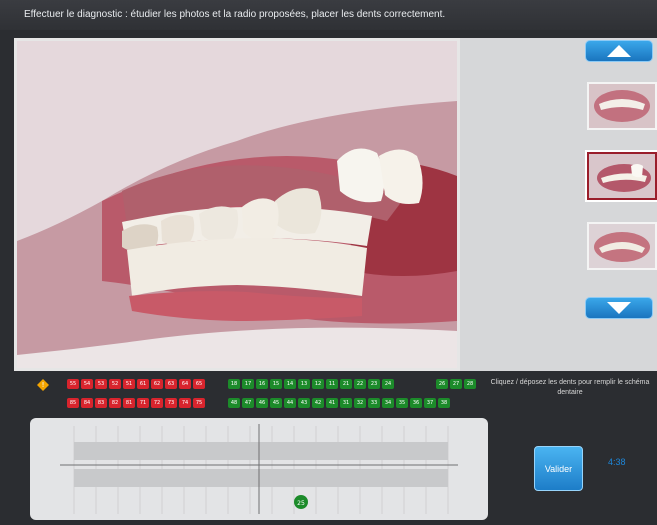 The image size is (657, 525). Describe the element at coordinates (199, 384) in the screenshot. I see `tooth-65: 65` at that location.